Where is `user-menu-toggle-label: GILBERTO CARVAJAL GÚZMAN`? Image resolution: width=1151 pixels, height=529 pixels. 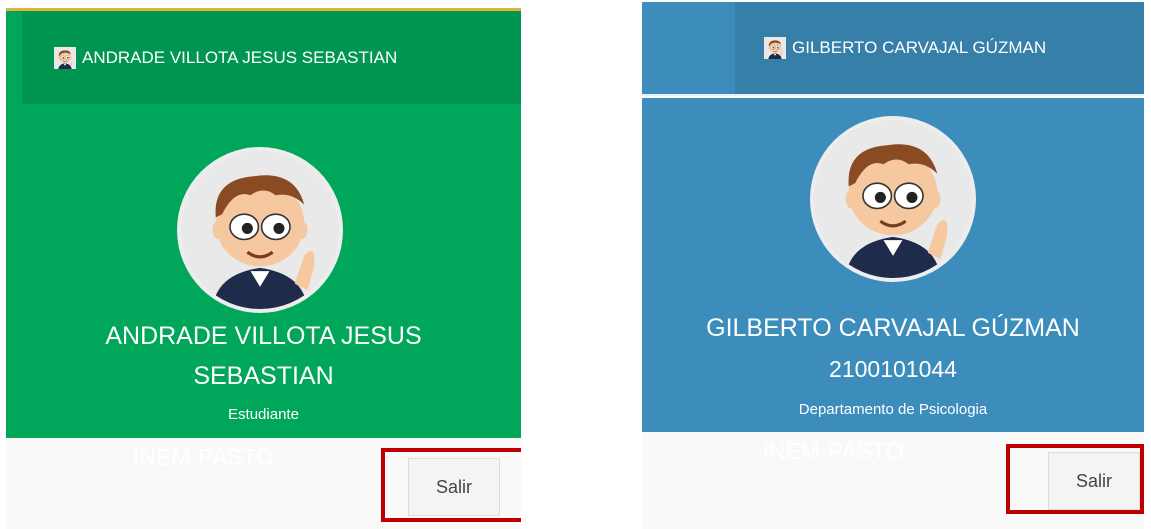
user-menu-toggle-label: GILBERTO CARVAJAL GÚZMAN is located at coordinates (905, 48).